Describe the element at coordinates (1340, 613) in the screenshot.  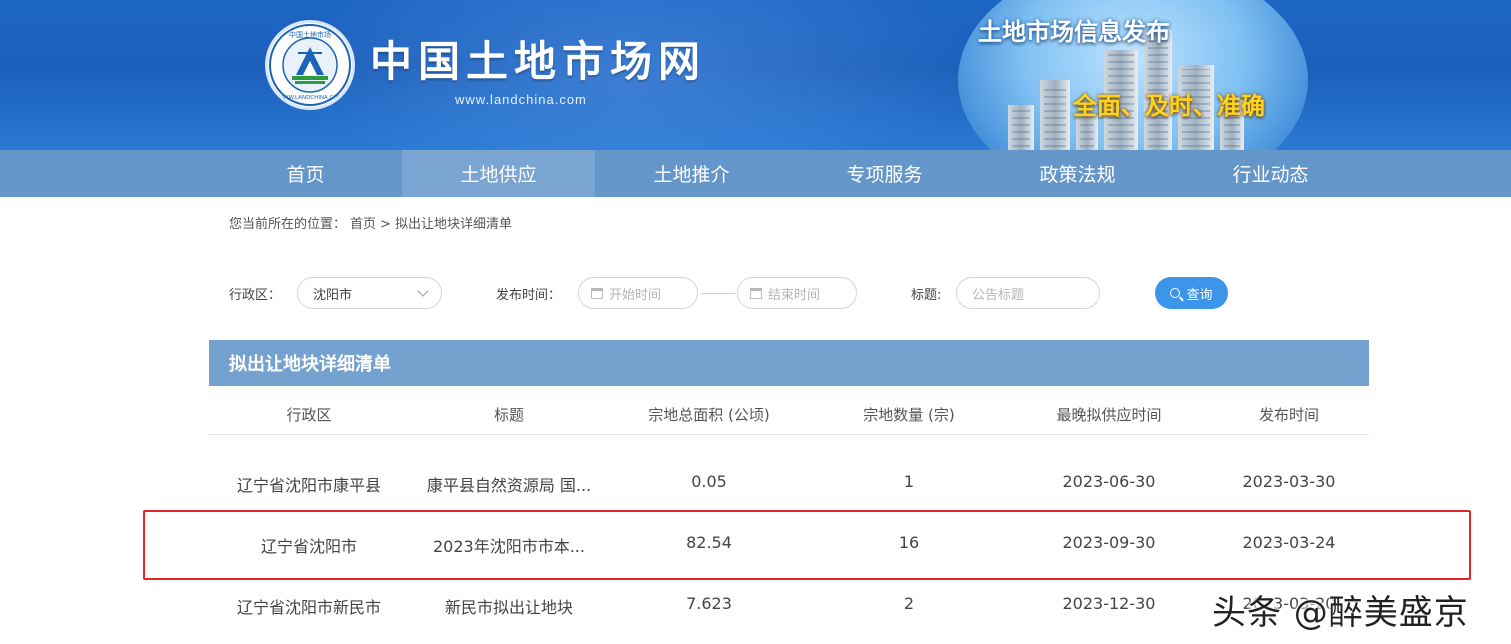
I see `watermark: 头条 @醉美盛京` at that location.